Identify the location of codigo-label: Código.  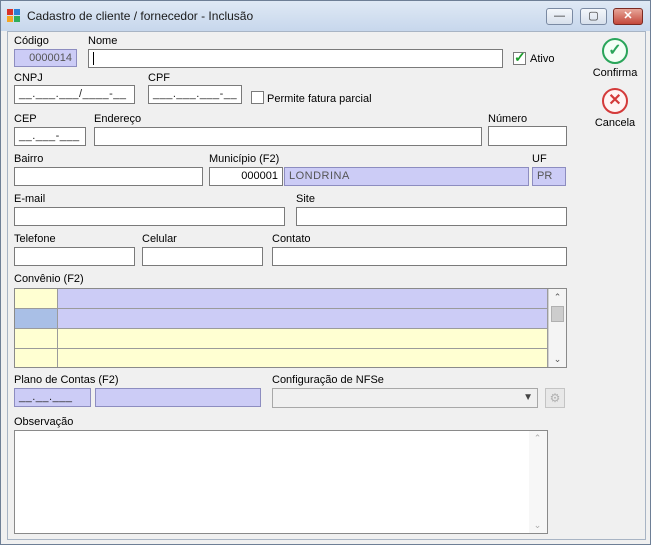
(31, 41).